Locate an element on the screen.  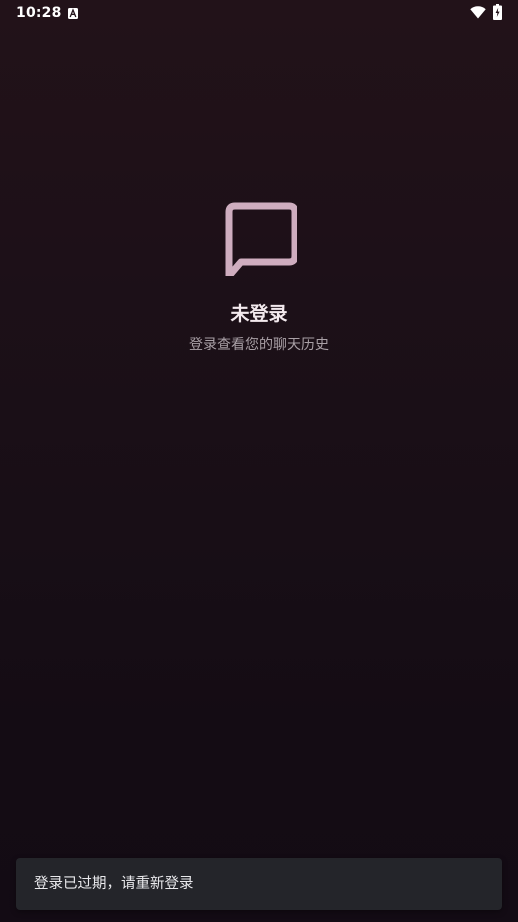
wifi-icon is located at coordinates (478, 12).